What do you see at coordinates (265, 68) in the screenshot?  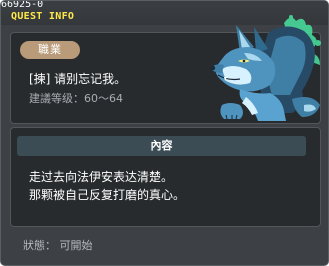 I see `blue-wolf-portrait-icon` at bounding box center [265, 68].